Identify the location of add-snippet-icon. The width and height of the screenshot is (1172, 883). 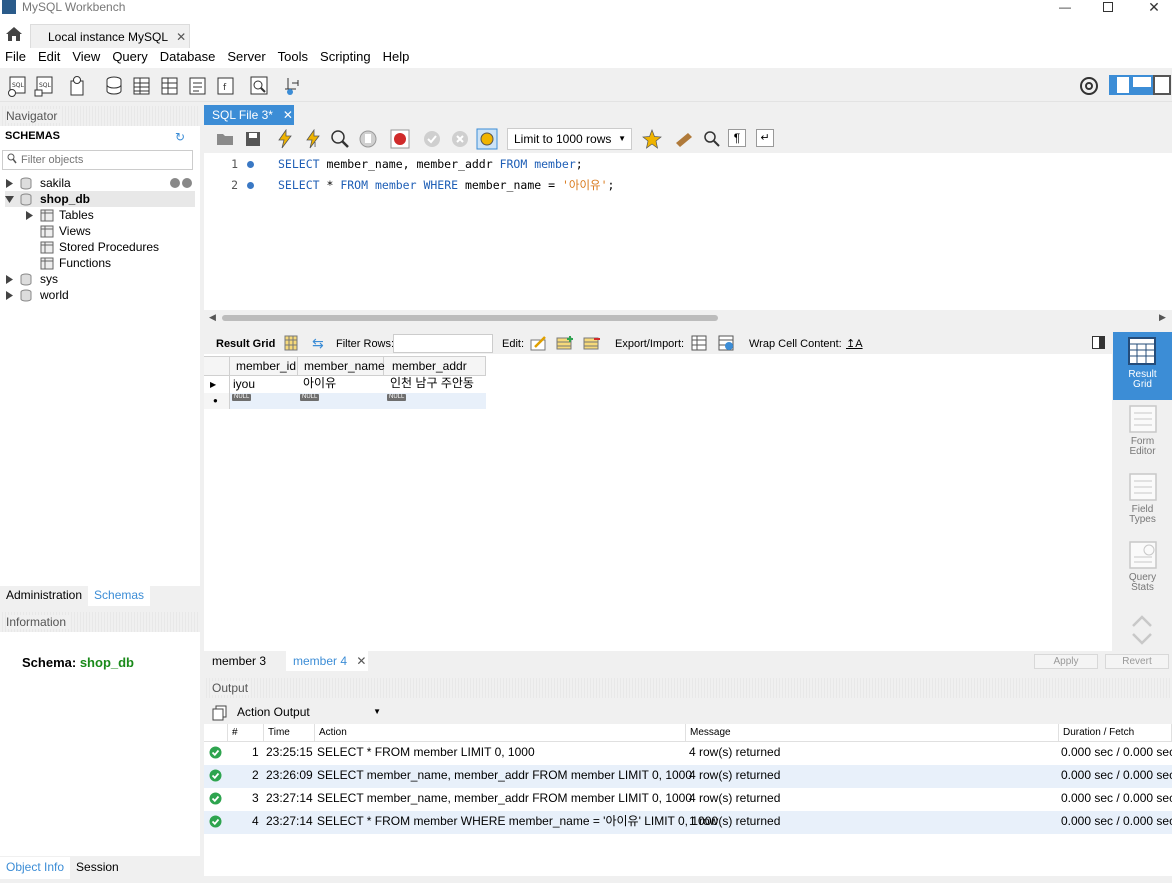
(652, 139).